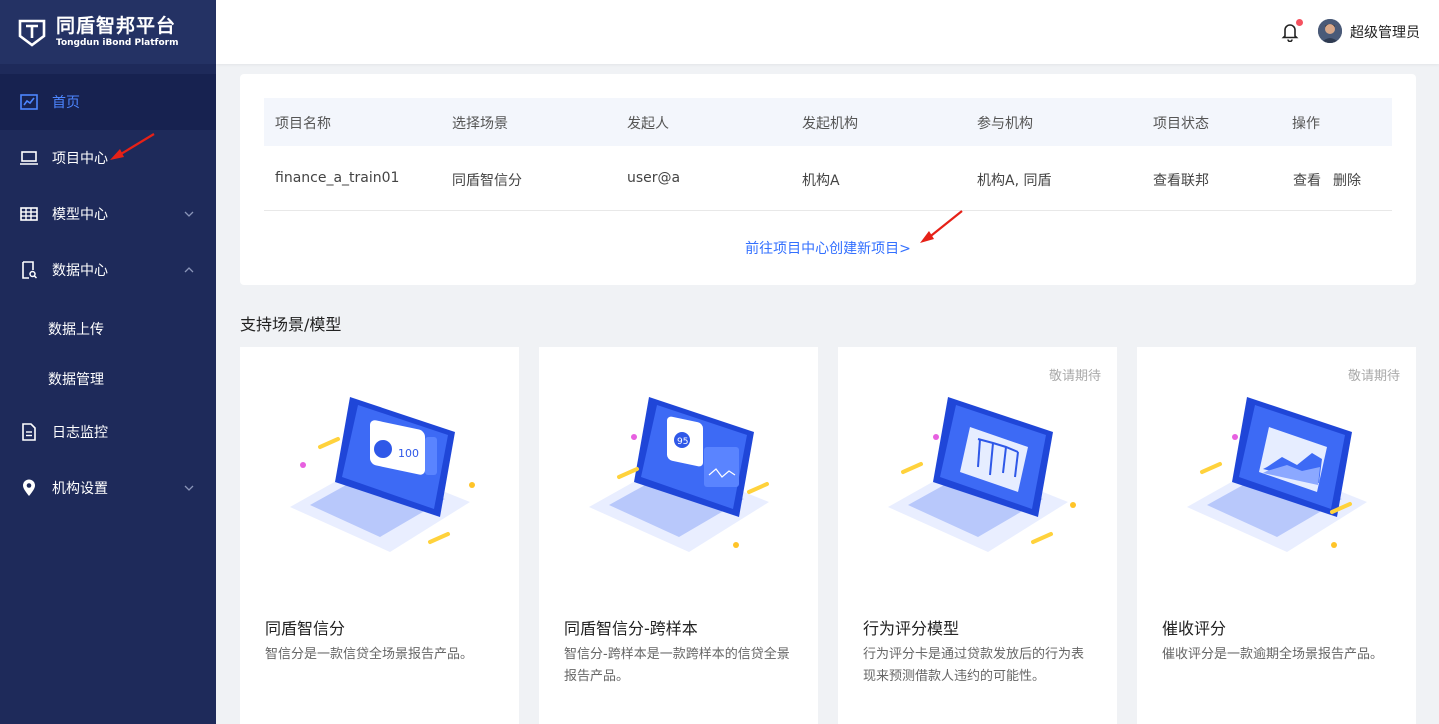  Describe the element at coordinates (1005, 124) in the screenshot. I see `column-header: 参与机构` at that location.